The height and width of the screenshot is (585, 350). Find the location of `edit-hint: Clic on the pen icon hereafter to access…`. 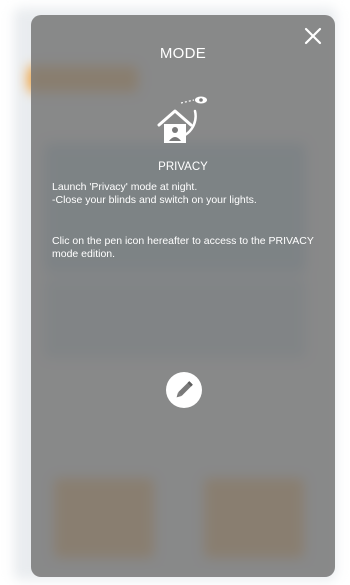

edit-hint: Clic on the pen icon hereafter to access… is located at coordinates (186, 248).